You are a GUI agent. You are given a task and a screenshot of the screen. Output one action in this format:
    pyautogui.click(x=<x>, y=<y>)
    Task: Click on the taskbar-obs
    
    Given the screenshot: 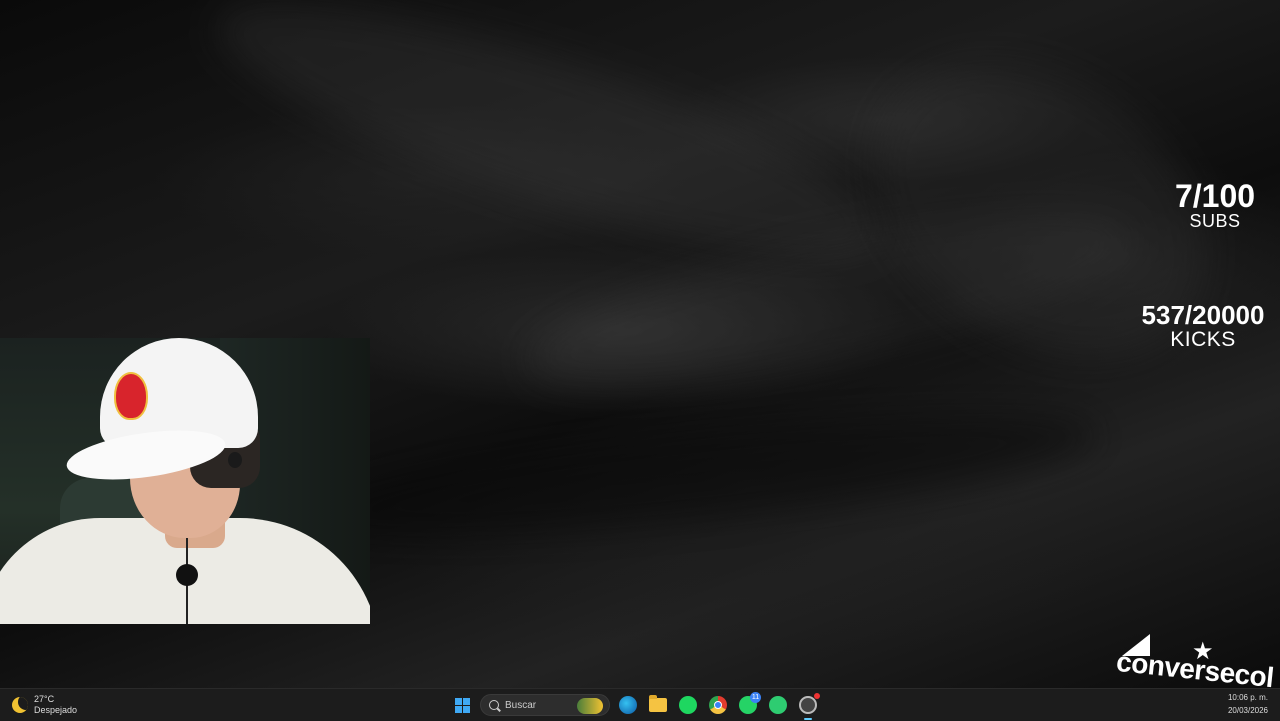 What is the action you would take?
    pyautogui.click(x=808, y=706)
    